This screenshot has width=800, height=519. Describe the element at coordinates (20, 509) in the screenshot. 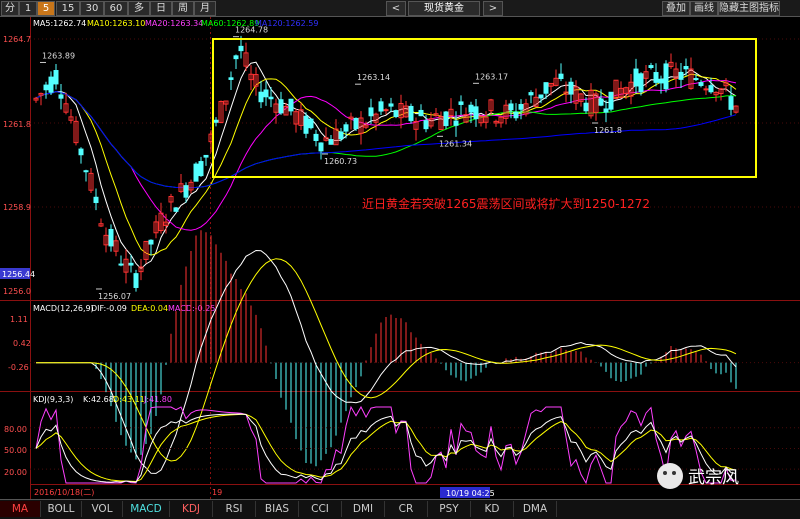

I see `tab-ma: MA` at that location.